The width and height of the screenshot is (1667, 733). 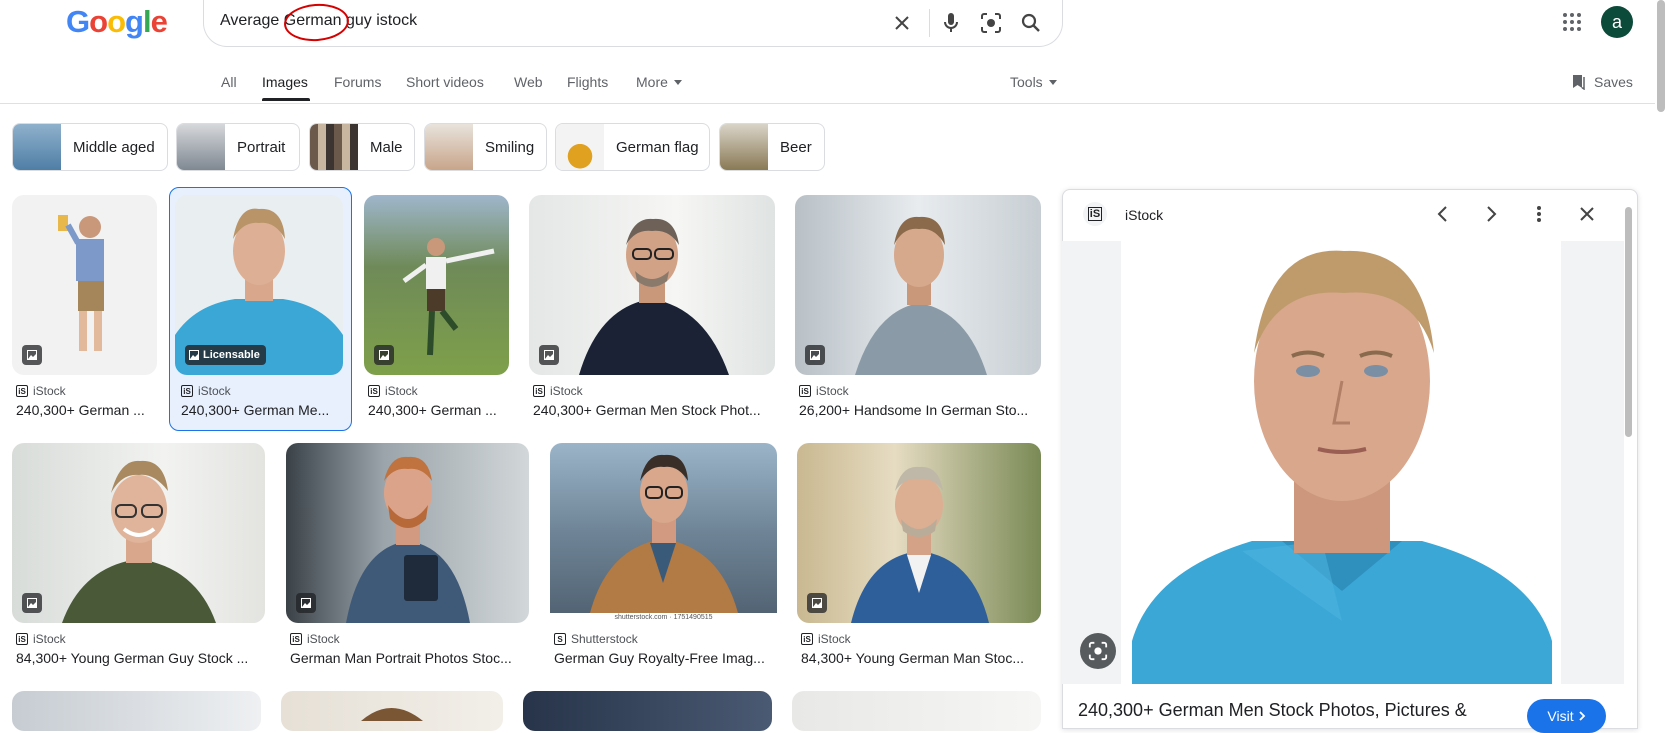 I want to click on chip-beer: Beer, so click(x=772, y=147).